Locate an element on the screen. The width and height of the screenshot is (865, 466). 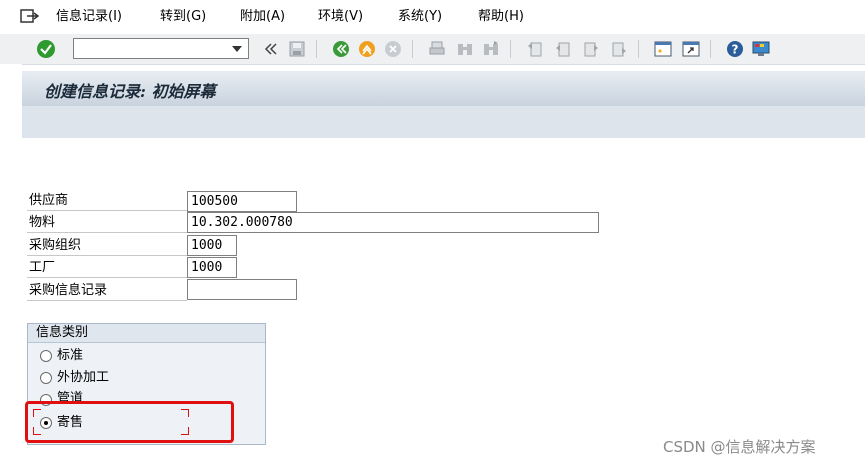
radio-subcontracting is located at coordinates (46, 378).